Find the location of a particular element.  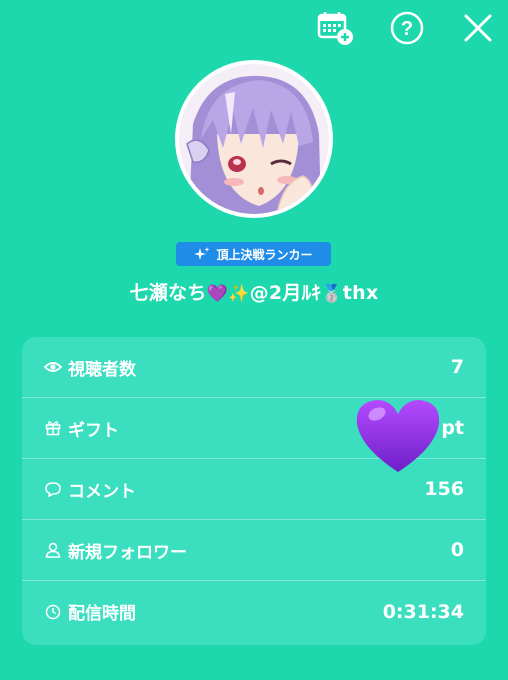

clock-icon is located at coordinates (53, 612).